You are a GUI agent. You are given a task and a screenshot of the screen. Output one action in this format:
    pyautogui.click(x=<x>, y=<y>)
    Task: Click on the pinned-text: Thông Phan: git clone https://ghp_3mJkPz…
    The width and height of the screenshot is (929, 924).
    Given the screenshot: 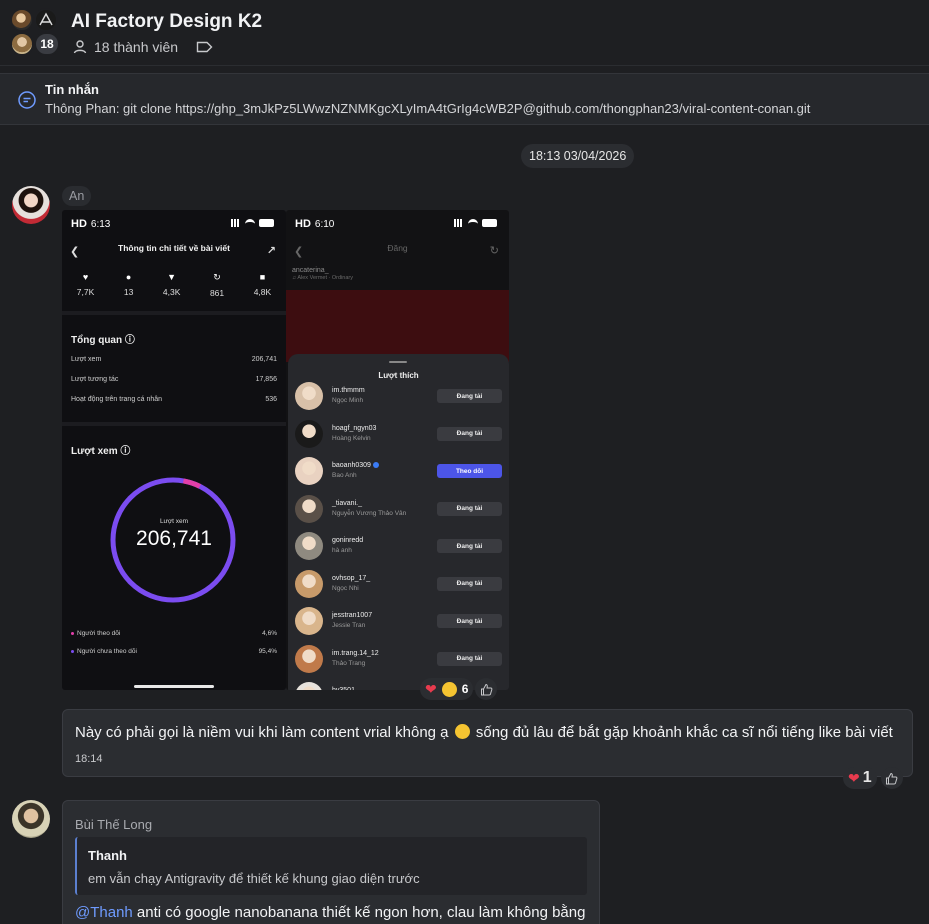 What is the action you would take?
    pyautogui.click(x=428, y=108)
    